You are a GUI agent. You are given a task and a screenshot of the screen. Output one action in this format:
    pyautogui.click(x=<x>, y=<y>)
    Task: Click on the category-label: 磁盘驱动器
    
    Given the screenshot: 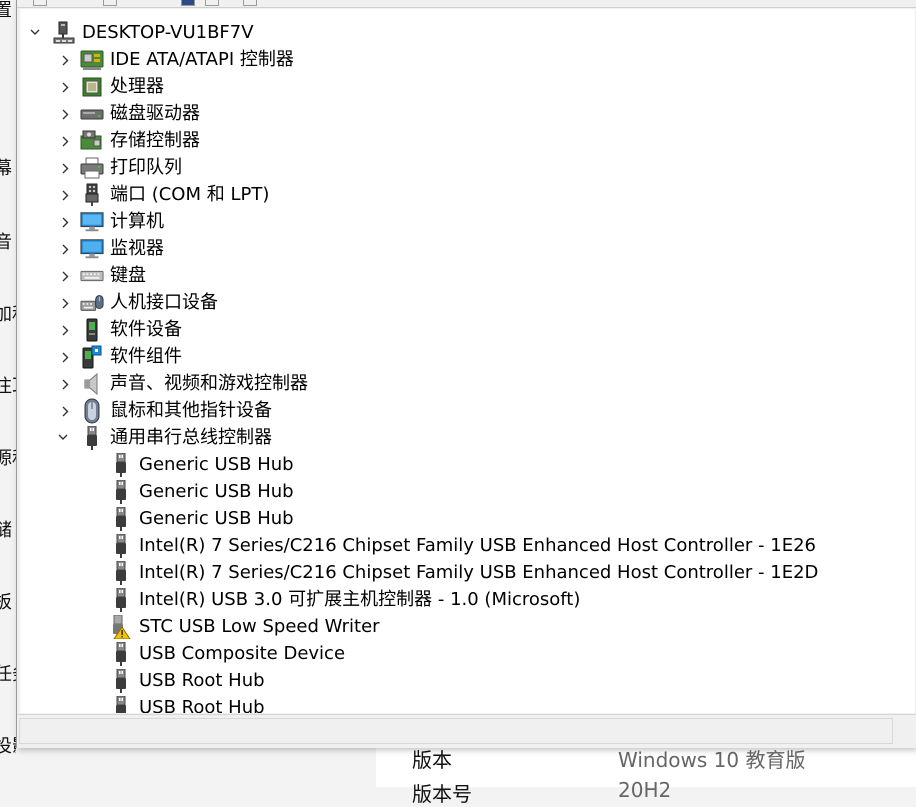 What is the action you would take?
    pyautogui.click(x=155, y=113)
    